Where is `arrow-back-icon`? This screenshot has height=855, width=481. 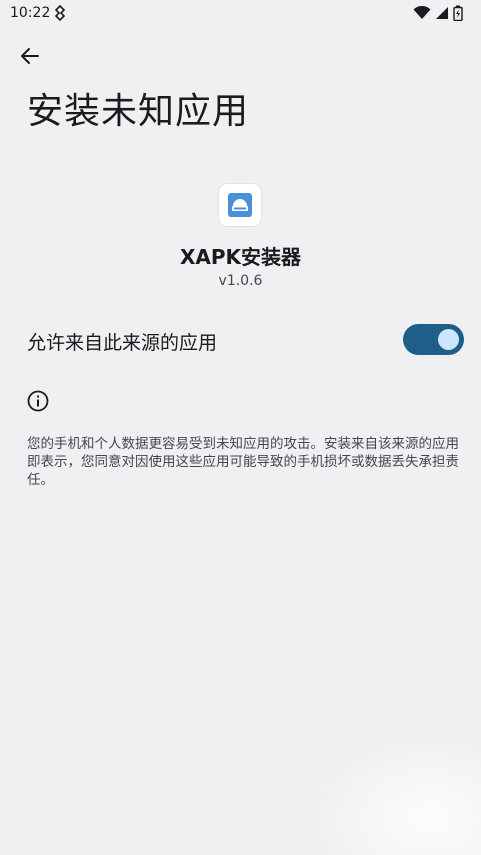 arrow-back-icon is located at coordinates (30, 56).